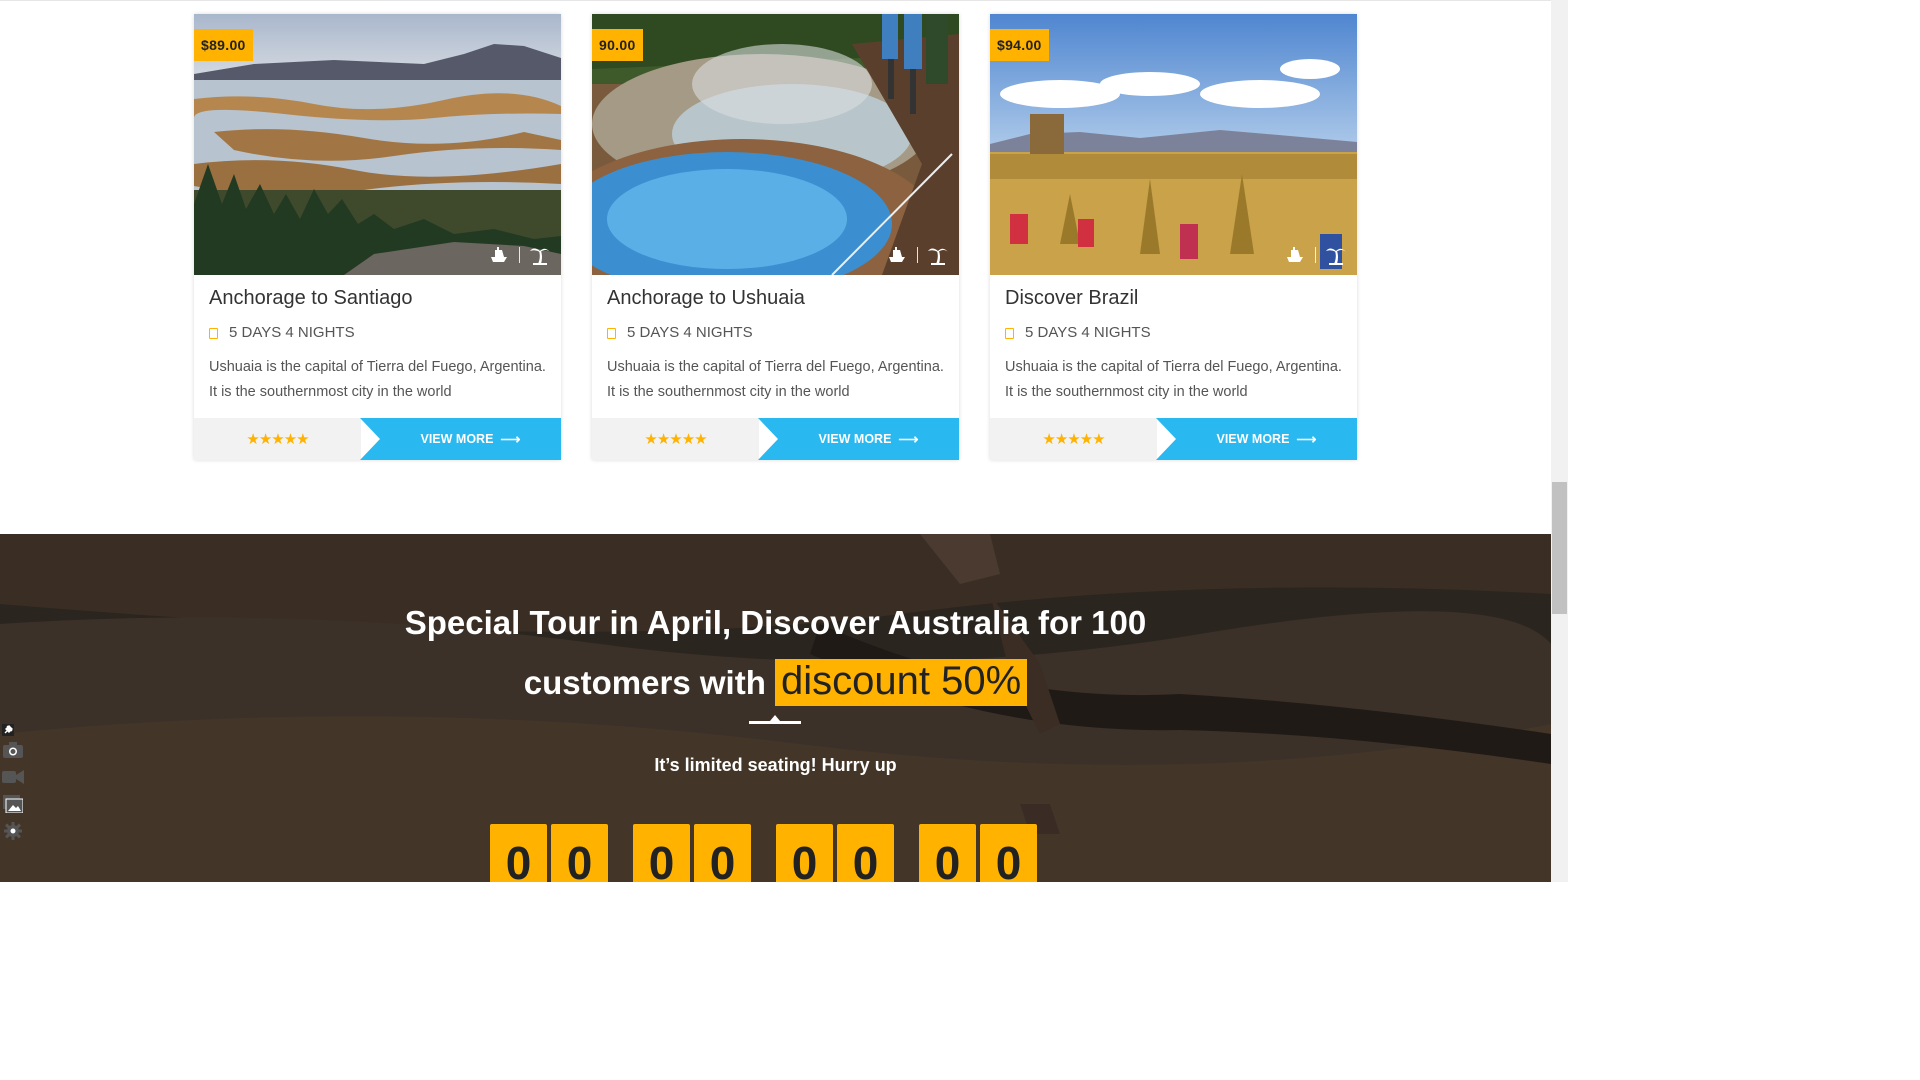 The width and height of the screenshot is (1920, 1080). What do you see at coordinates (706, 298) in the screenshot?
I see `tour-title: Anchorage to Ushuaia` at bounding box center [706, 298].